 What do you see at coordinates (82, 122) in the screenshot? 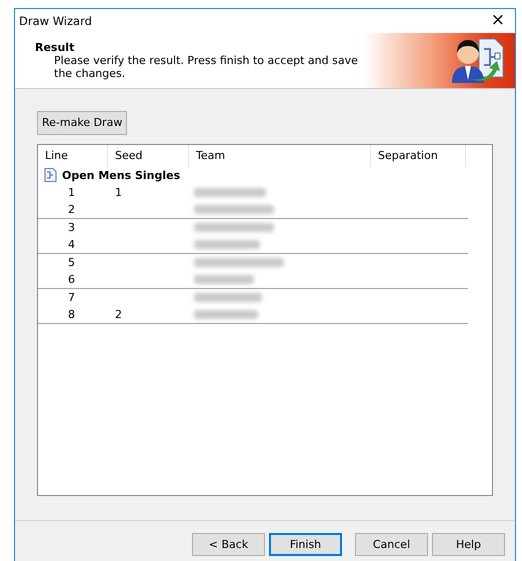
I see `remake-draw-button: Re-make Draw` at bounding box center [82, 122].